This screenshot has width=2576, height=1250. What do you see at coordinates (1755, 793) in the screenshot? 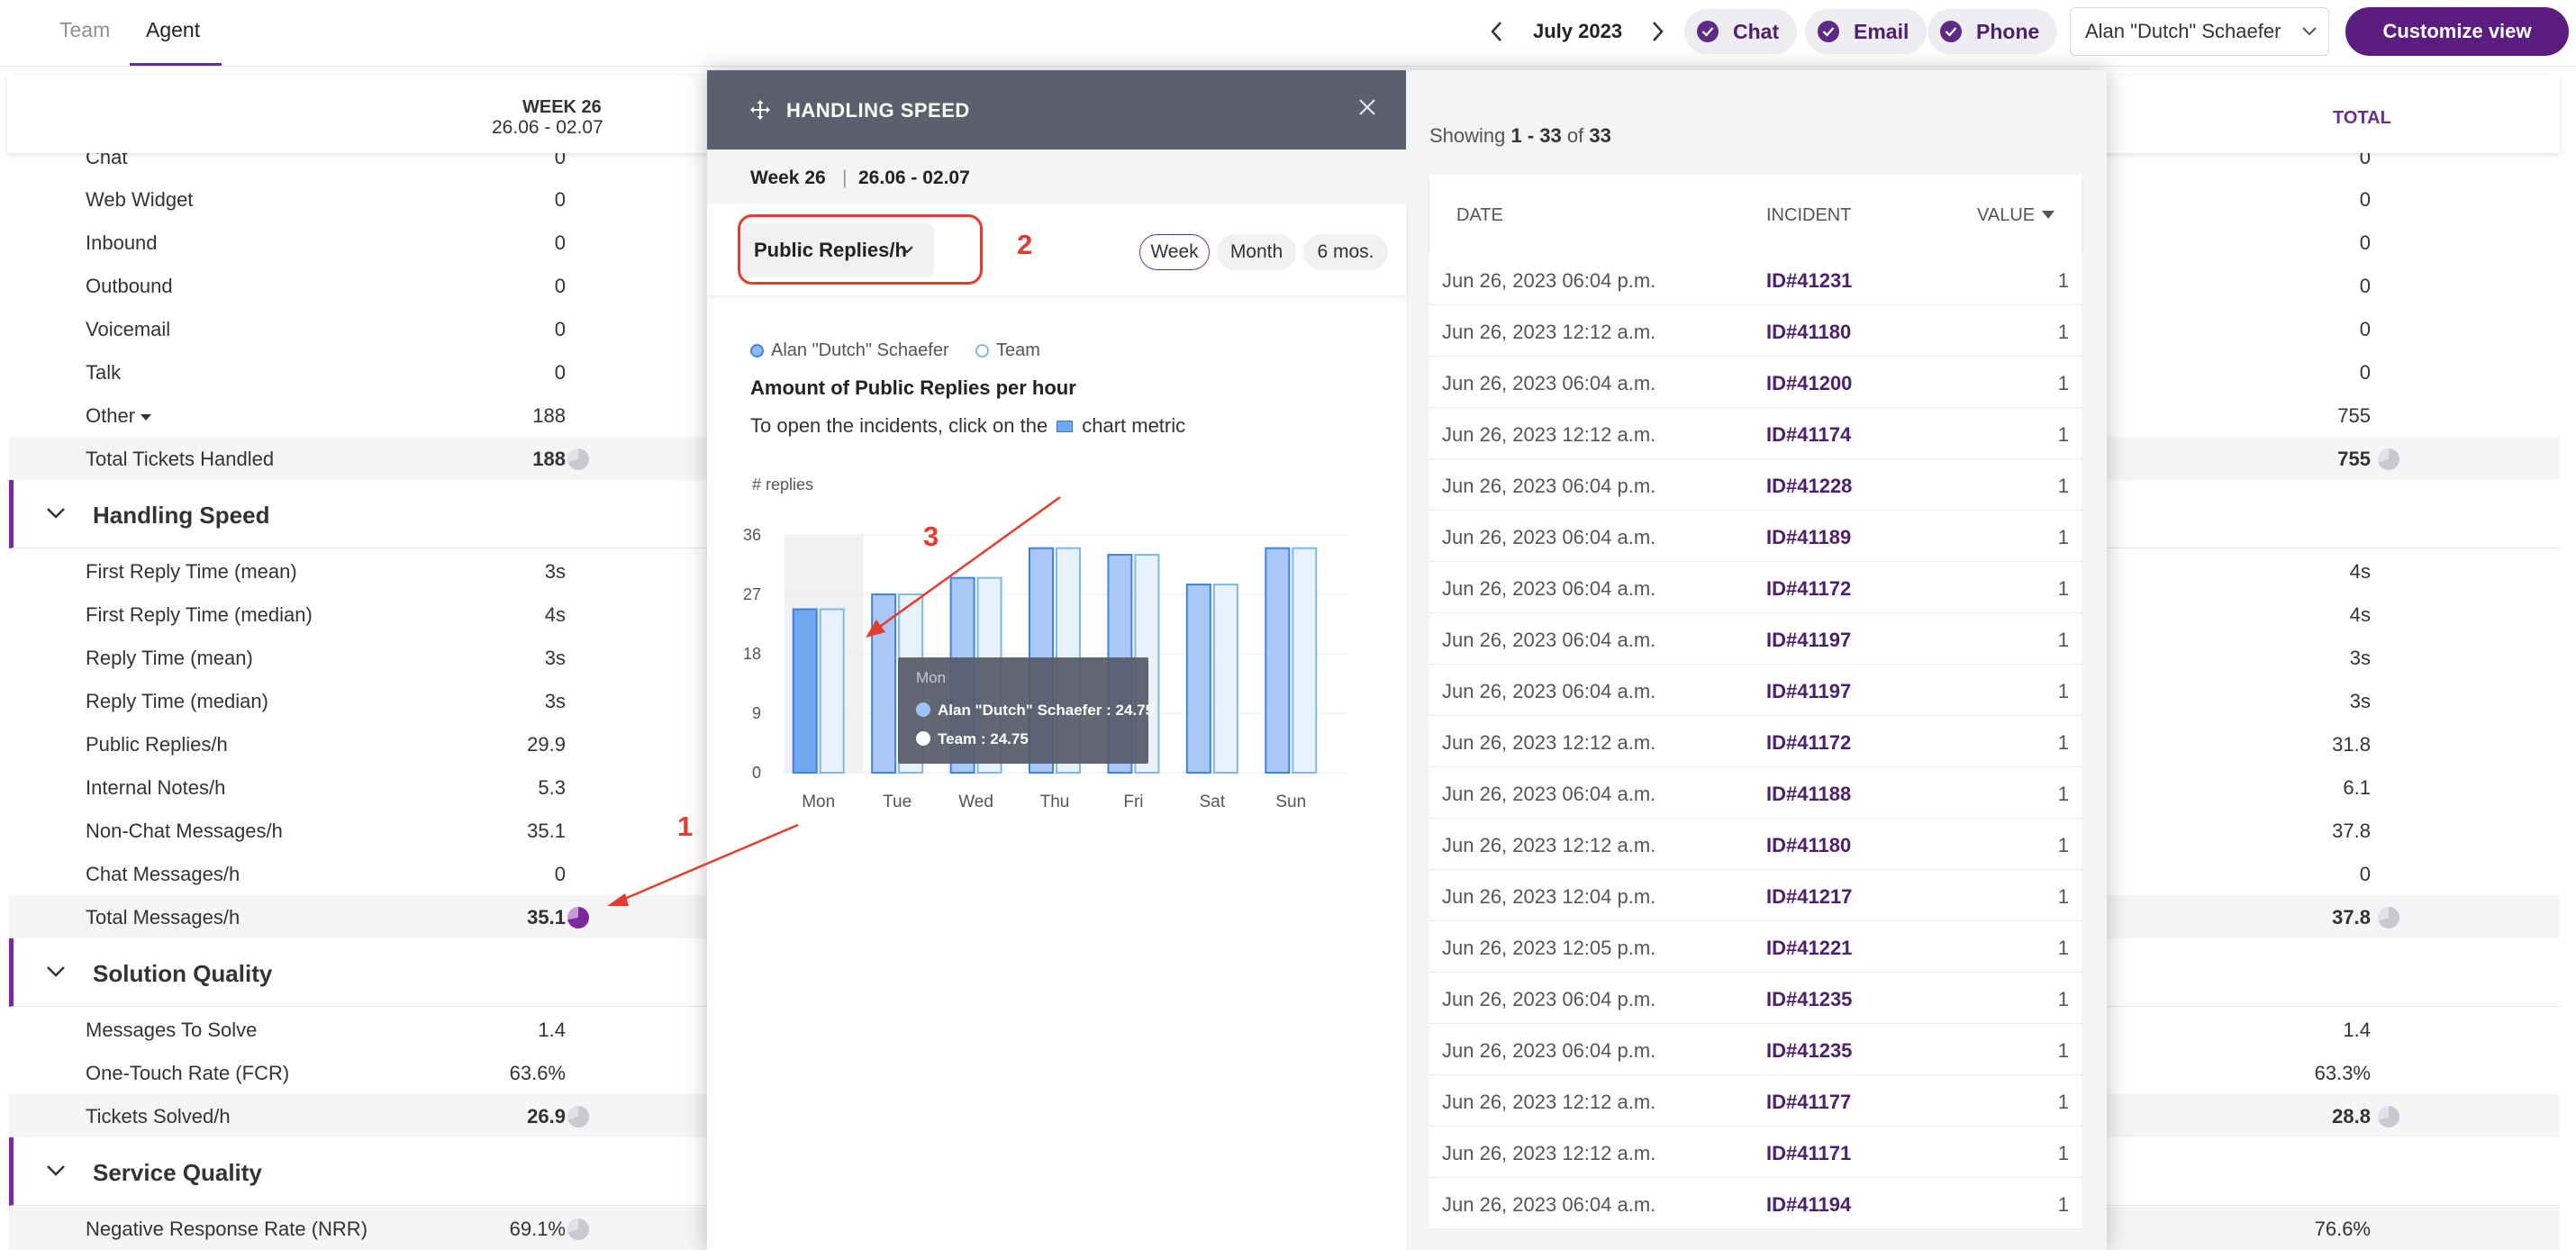
I see `list-item: Jun 26, 2023 06:04 a.m. ID#41188 1` at bounding box center [1755, 793].